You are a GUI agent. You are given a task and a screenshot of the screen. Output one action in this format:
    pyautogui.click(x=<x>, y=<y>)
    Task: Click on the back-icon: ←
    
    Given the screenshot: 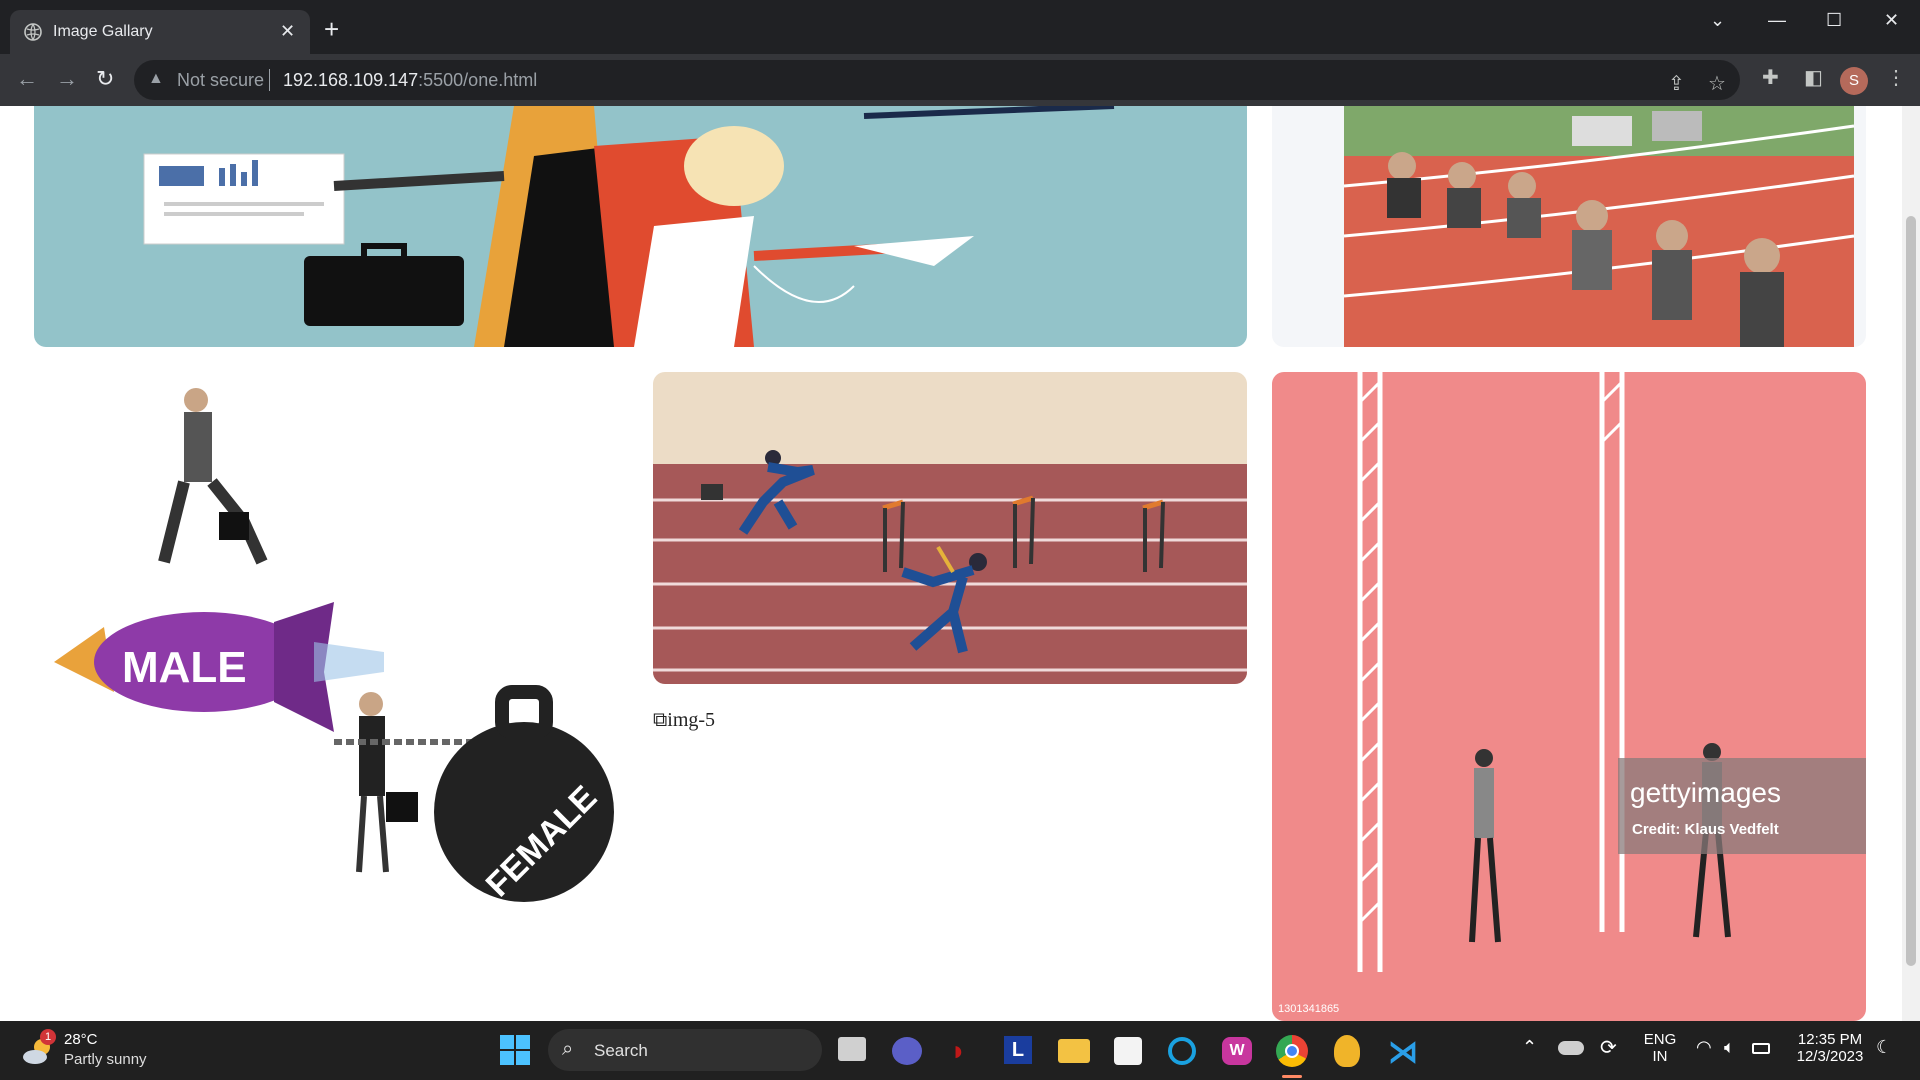 What is the action you would take?
    pyautogui.click(x=27, y=79)
    